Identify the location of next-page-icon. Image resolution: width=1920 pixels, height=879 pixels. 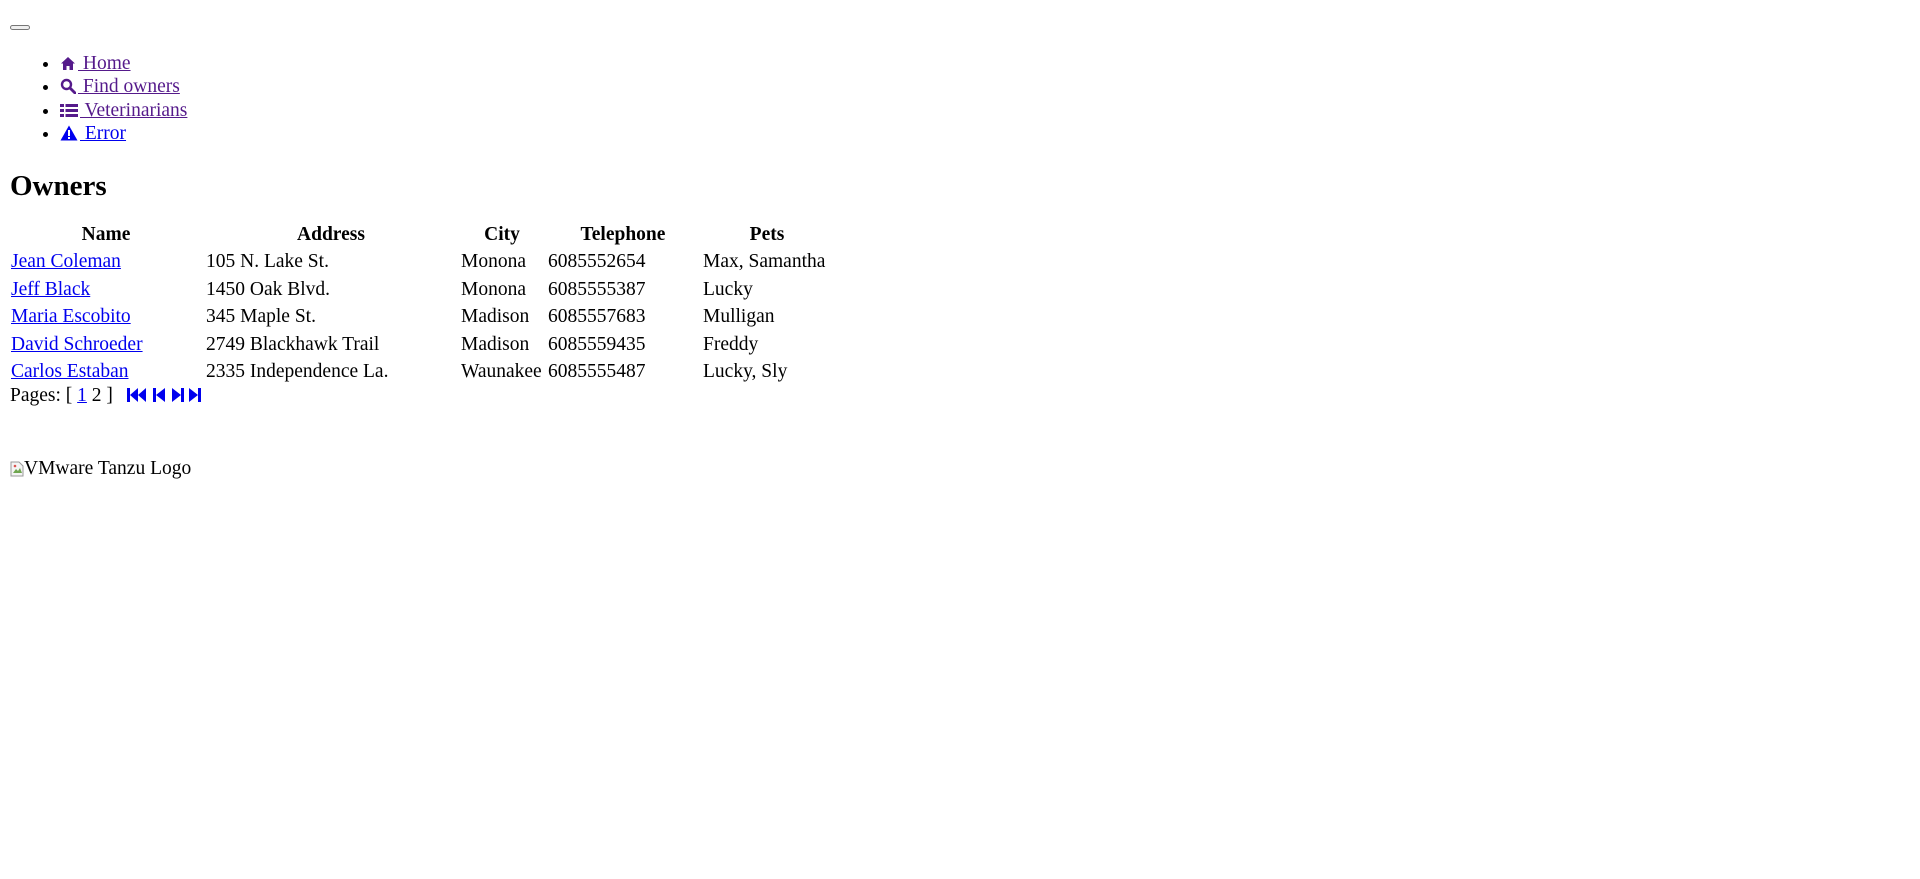
(177, 394).